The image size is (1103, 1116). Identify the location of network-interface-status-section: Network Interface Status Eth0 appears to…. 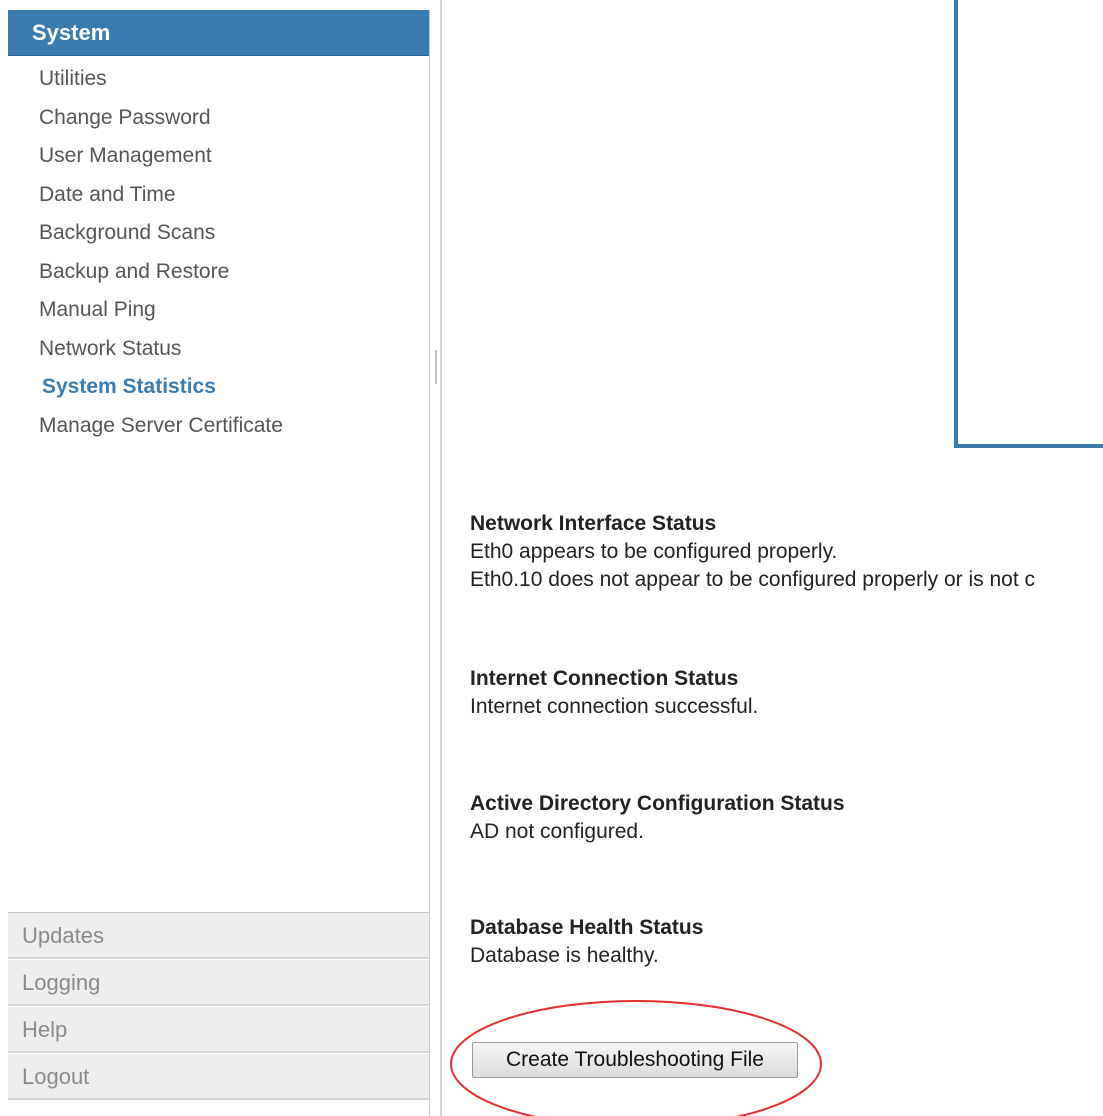
(752, 552).